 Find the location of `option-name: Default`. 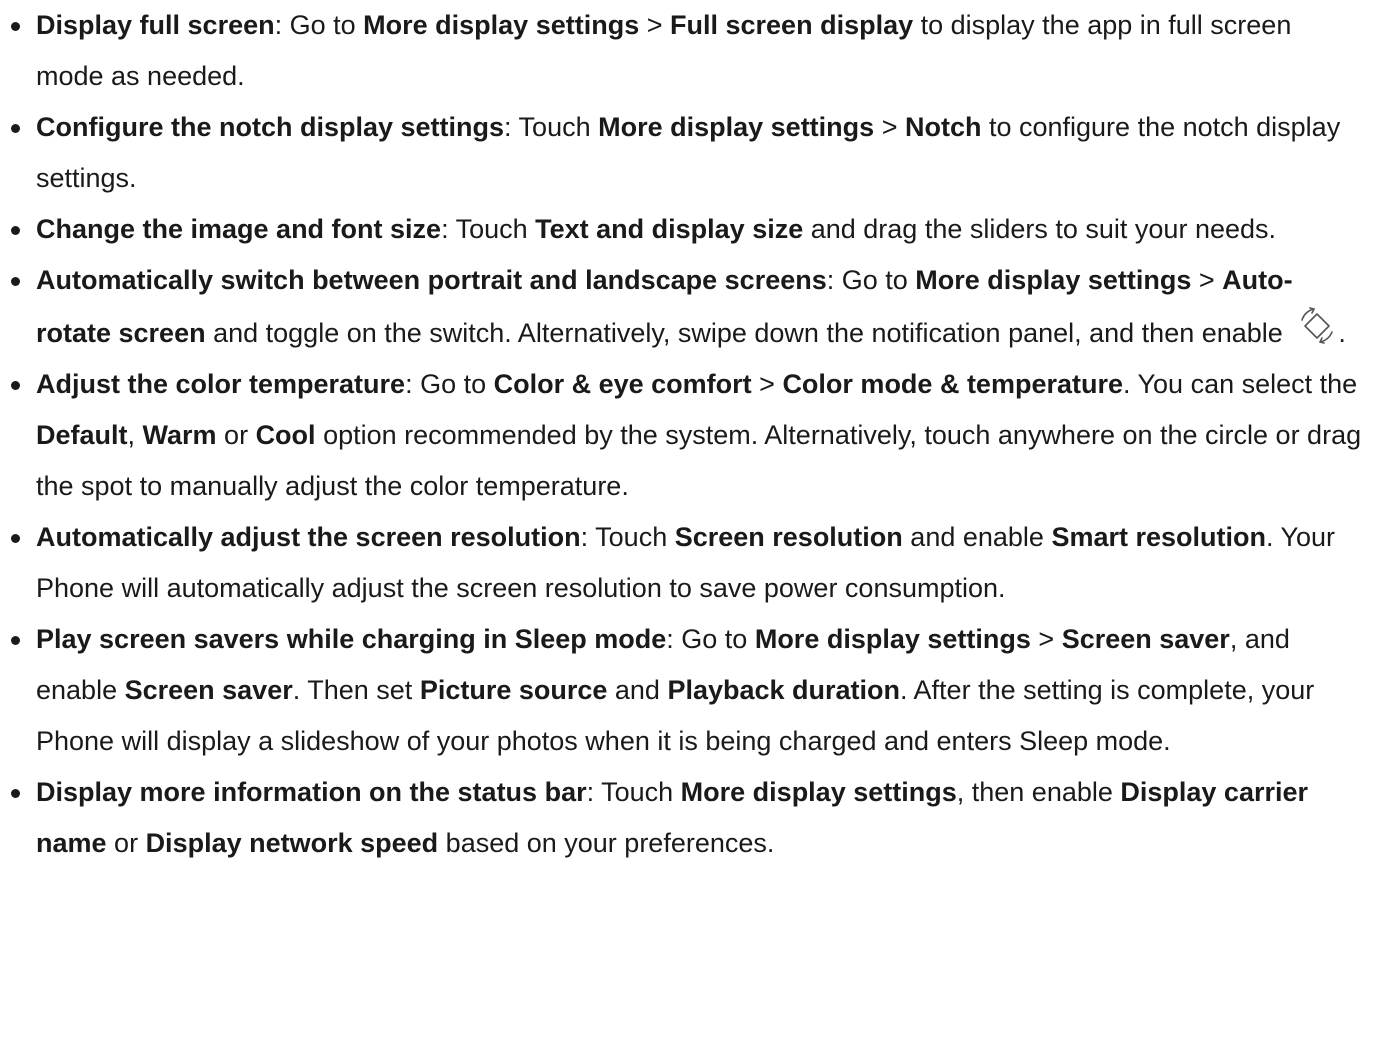

option-name: Default is located at coordinates (82, 435).